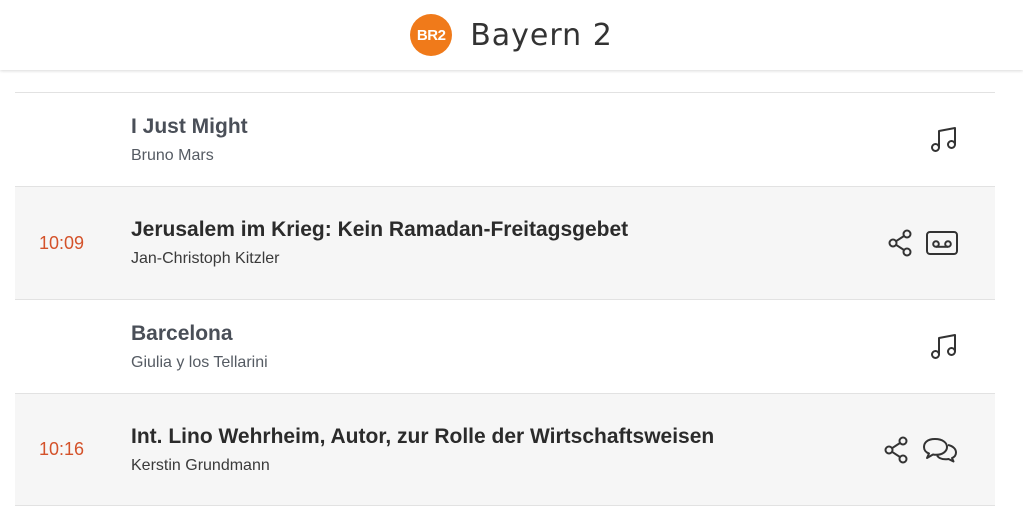 This screenshot has height=526, width=1023. I want to click on item-subtitle: Kerstin Grundmann, so click(200, 465).